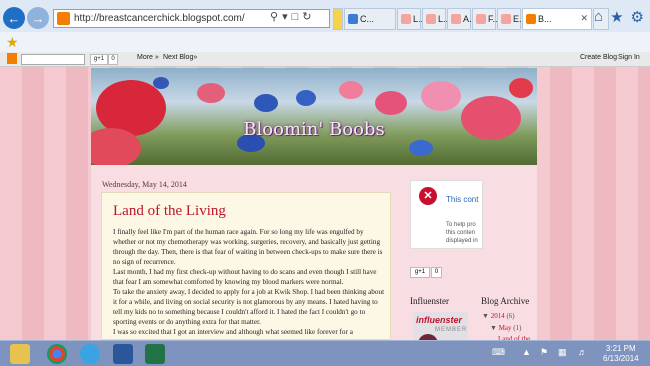  Describe the element at coordinates (144, 184) in the screenshot. I see `post-date: Wednesday, May 14, 2014` at that location.